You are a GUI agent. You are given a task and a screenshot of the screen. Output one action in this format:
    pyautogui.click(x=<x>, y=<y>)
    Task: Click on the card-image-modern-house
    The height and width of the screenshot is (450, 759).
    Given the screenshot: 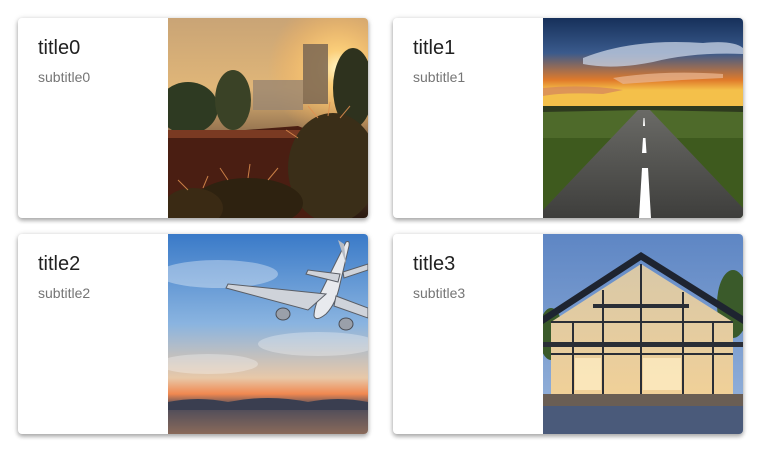 What is the action you would take?
    pyautogui.click(x=643, y=334)
    